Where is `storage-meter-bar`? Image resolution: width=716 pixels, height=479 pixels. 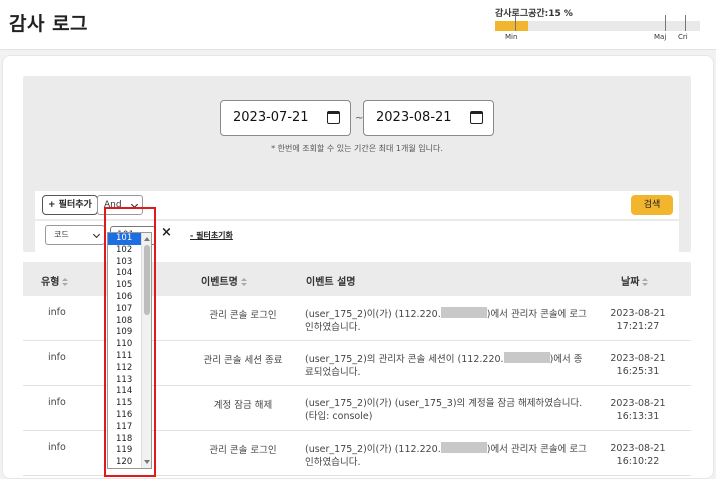
storage-meter-bar is located at coordinates (597, 23).